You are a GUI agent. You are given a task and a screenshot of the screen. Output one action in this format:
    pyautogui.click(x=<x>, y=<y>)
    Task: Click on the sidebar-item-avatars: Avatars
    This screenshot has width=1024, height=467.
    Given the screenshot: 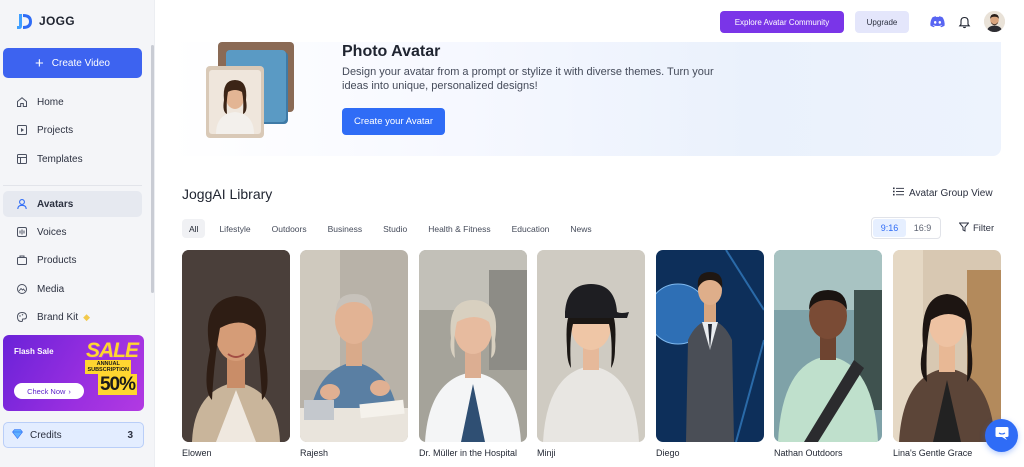 What is the action you would take?
    pyautogui.click(x=72, y=204)
    